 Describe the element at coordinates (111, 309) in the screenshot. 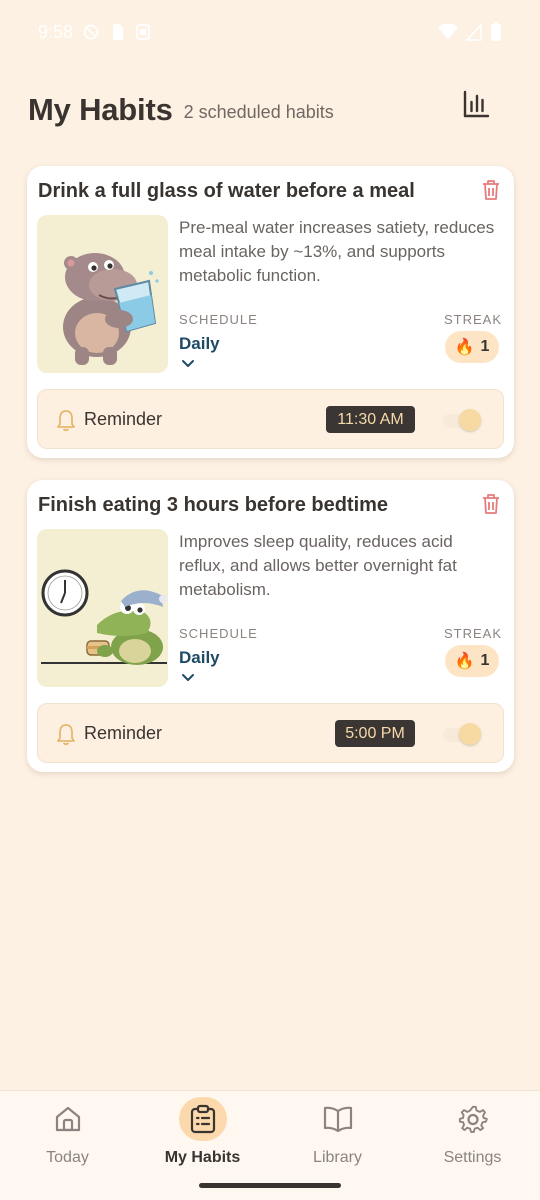

I see `hippo-illustration` at that location.